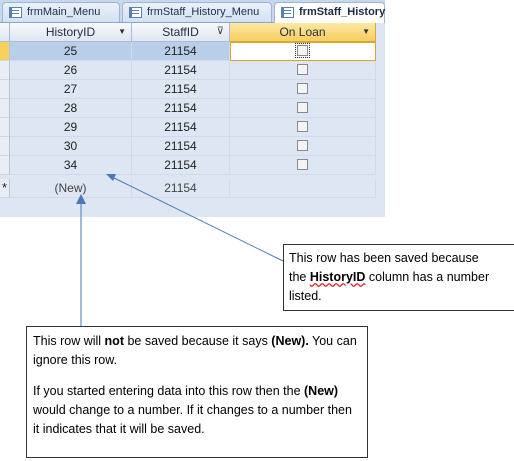 Image resolution: width=514 pixels, height=461 pixels. What do you see at coordinates (69, 341) in the screenshot?
I see `callout-text: This row will` at bounding box center [69, 341].